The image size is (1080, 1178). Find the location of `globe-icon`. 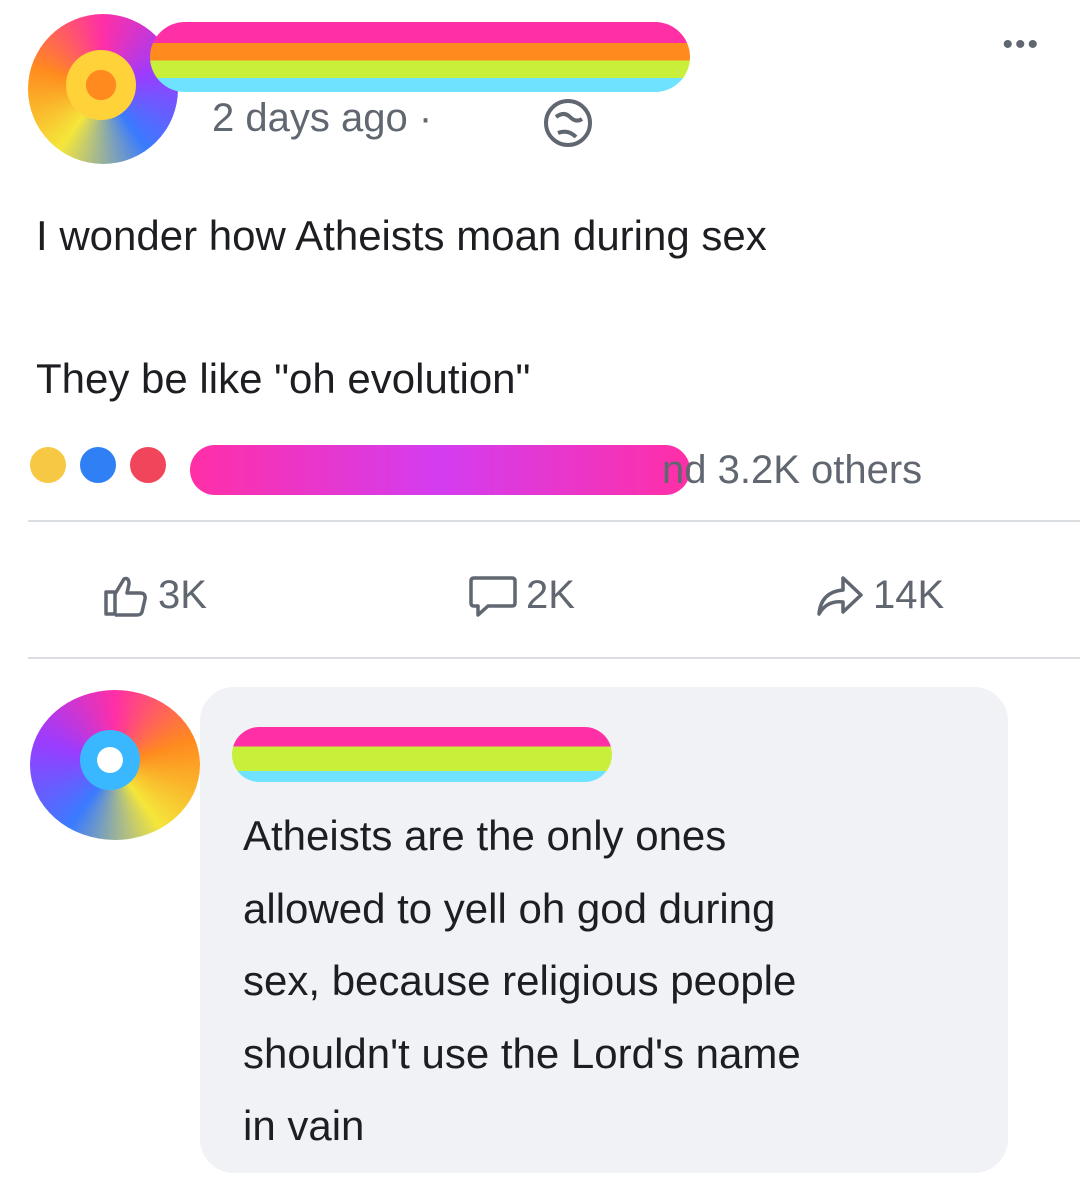

globe-icon is located at coordinates (568, 123).